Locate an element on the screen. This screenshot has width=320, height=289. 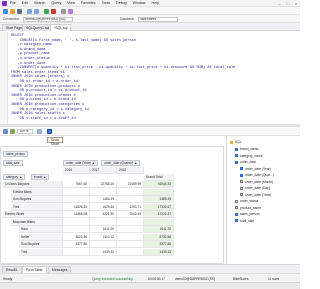
pivot-value-cell: 2002.45 is located at coordinates (130, 214).